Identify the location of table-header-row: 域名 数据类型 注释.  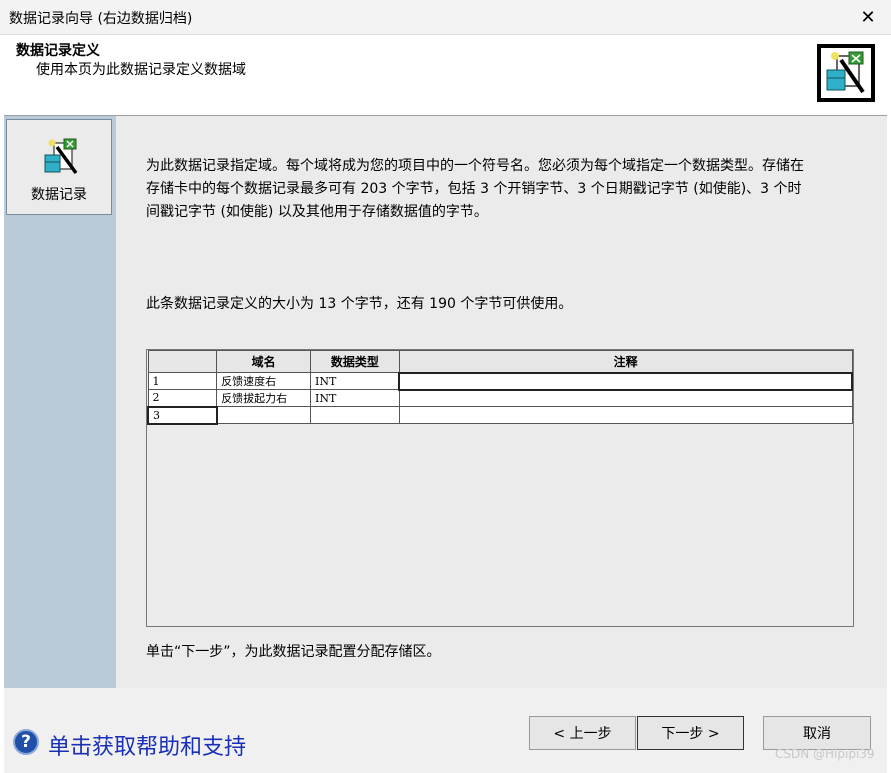
(500, 361).